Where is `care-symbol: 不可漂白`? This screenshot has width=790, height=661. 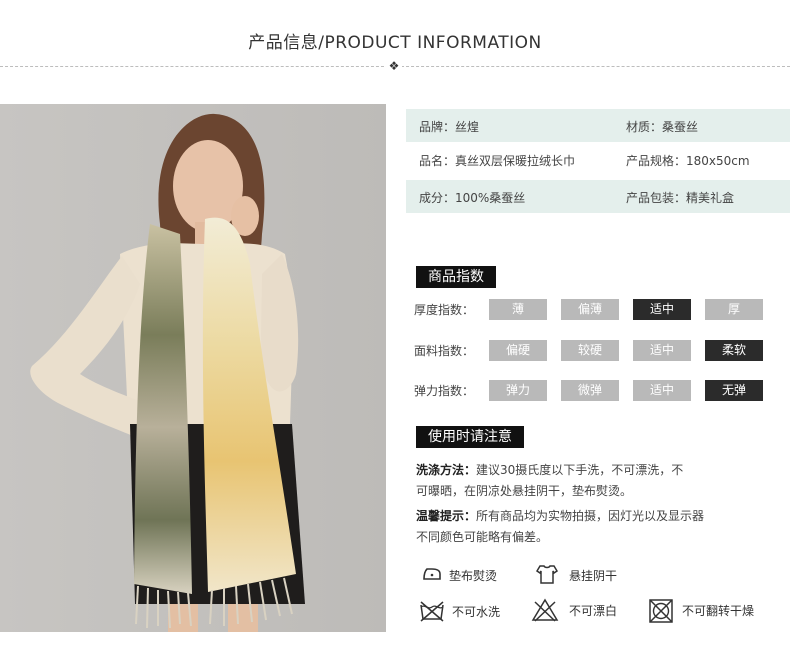
care-symbol: 不可漂白 is located at coordinates (586, 610).